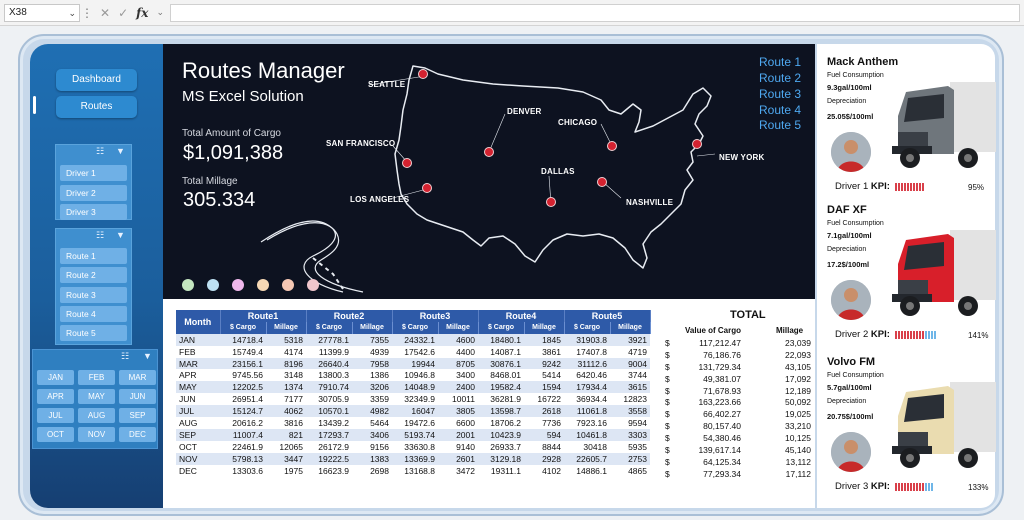 Image resolution: width=1024 pixels, height=520 pixels. Describe the element at coordinates (198, 363) in the screenshot. I see `month-cell: MAR` at that location.